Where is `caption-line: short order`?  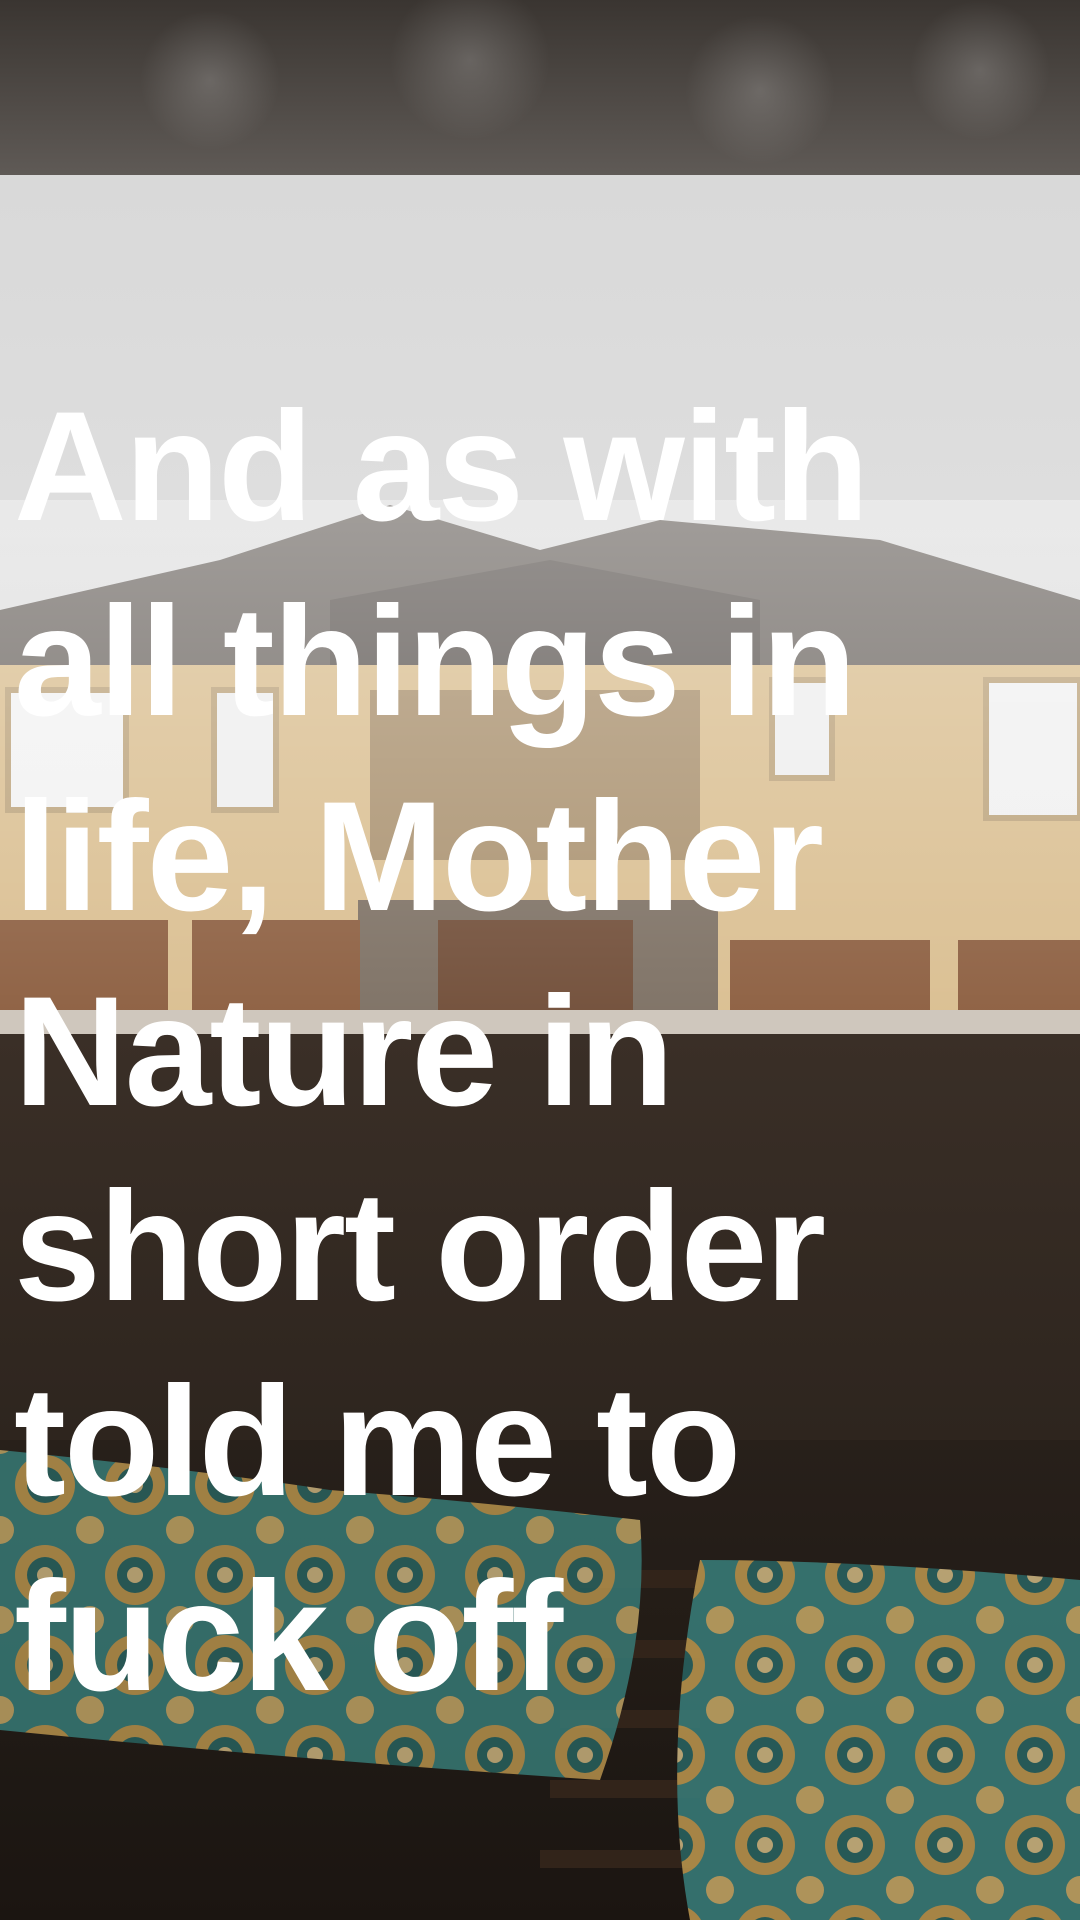 caption-line: short order is located at coordinates (420, 1247).